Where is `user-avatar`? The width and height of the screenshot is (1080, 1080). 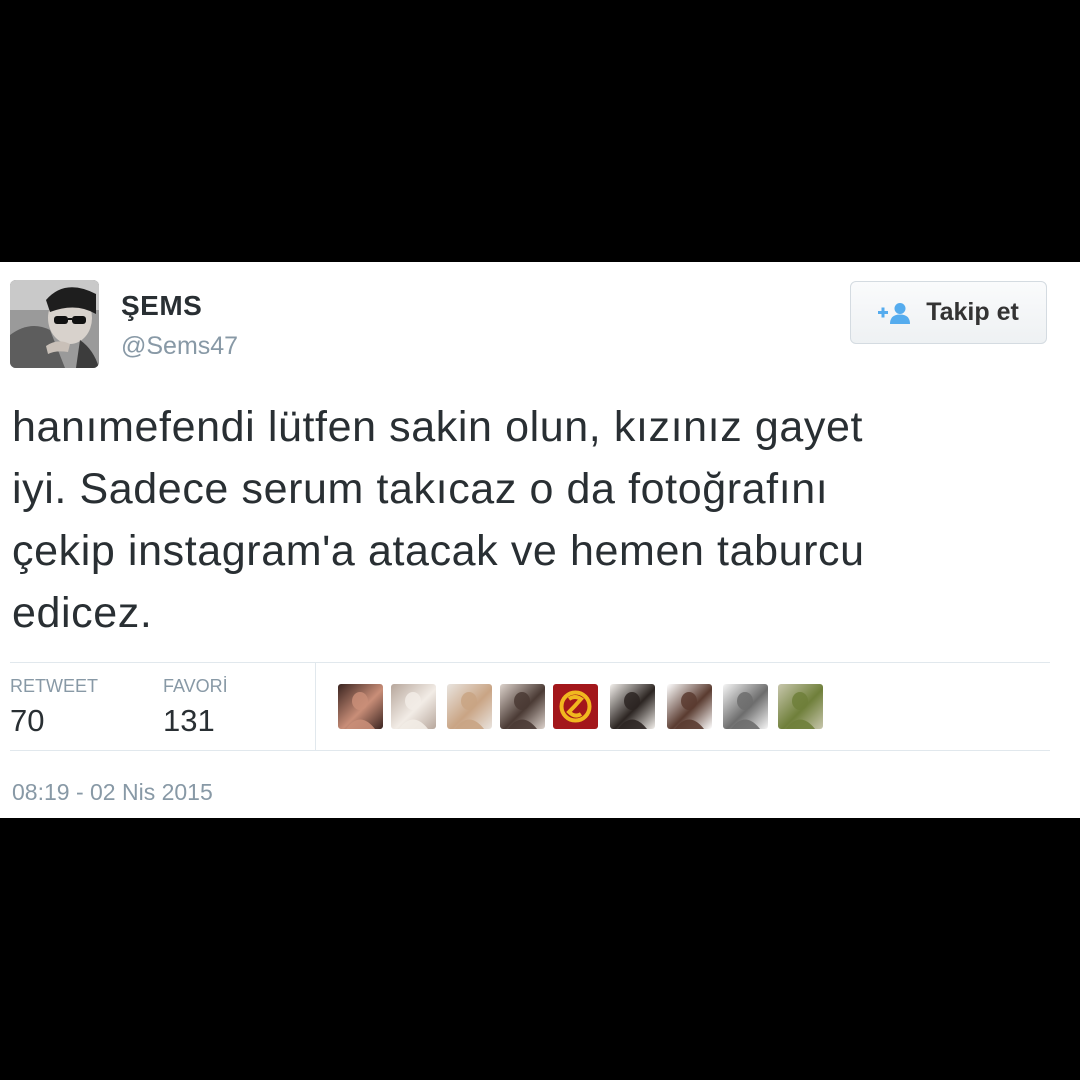
user-avatar is located at coordinates (54, 324).